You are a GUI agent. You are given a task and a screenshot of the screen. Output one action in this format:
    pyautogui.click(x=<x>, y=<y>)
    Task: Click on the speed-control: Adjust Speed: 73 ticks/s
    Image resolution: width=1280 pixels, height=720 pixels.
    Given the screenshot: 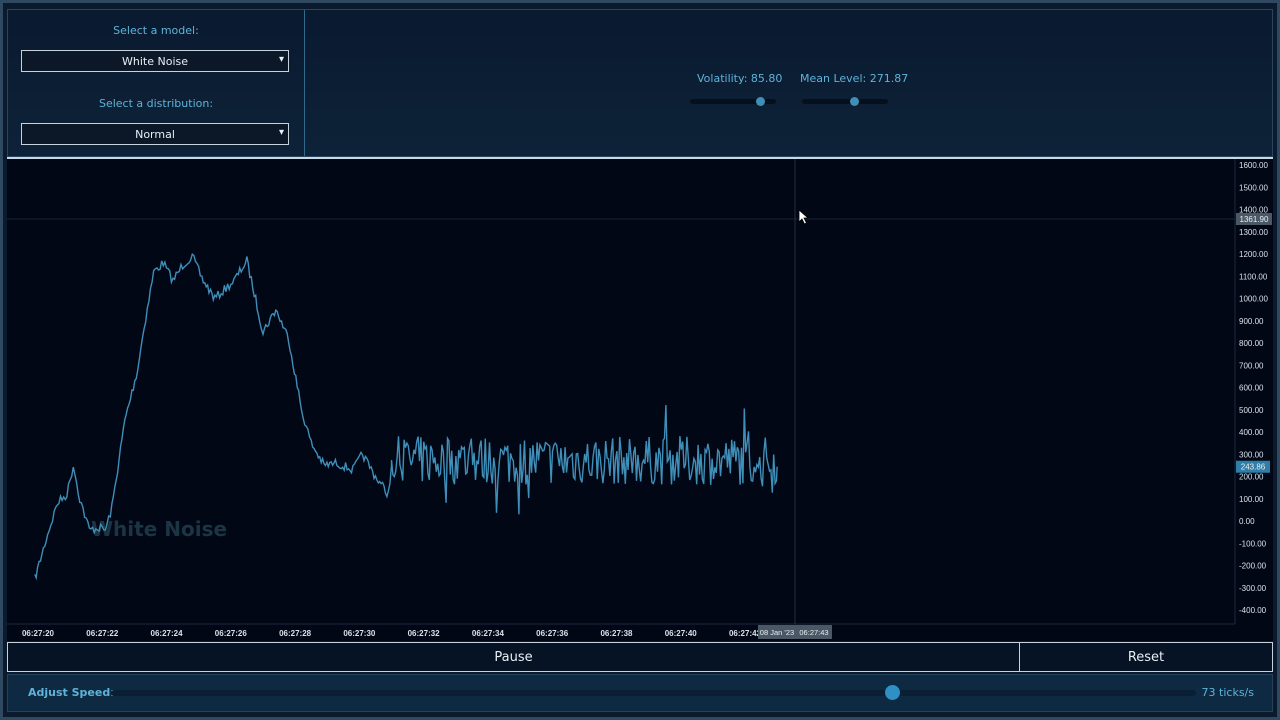 What is the action you would take?
    pyautogui.click(x=640, y=693)
    